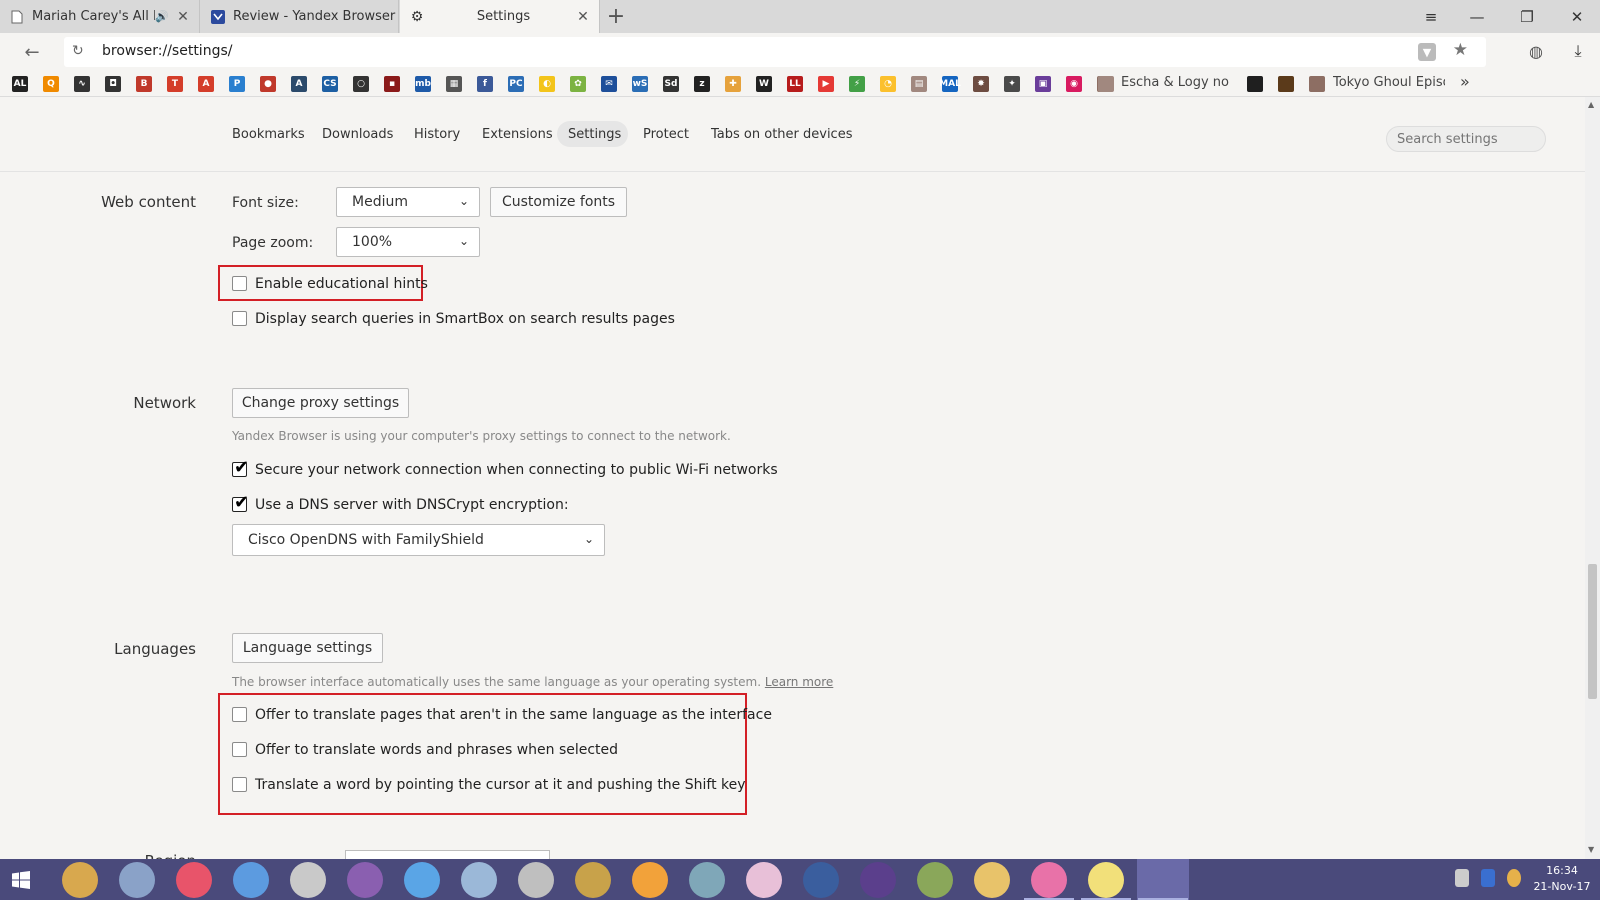  What do you see at coordinates (341, 284) in the screenshot?
I see `educational-hints-label: Enable educational hints` at bounding box center [341, 284].